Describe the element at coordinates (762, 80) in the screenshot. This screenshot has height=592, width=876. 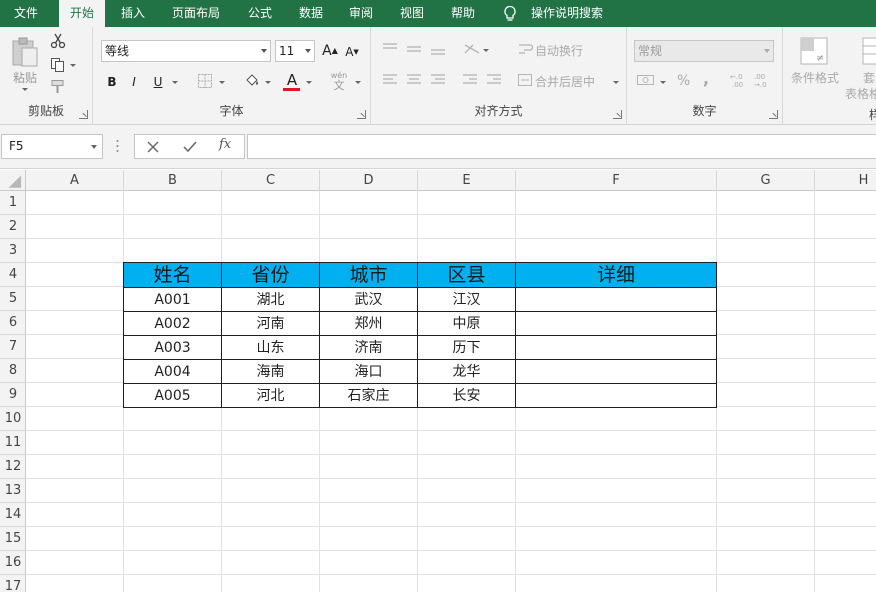
I see `decrease-decimal-icon: .00 →.0` at that location.